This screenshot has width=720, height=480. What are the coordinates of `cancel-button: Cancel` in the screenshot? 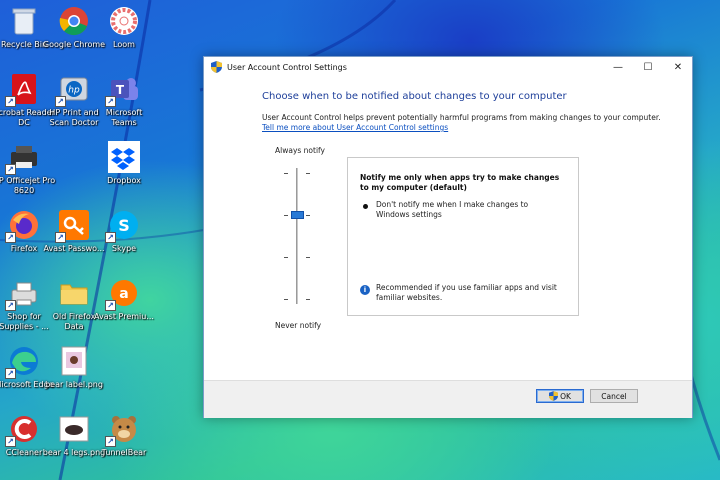 It's located at (614, 396).